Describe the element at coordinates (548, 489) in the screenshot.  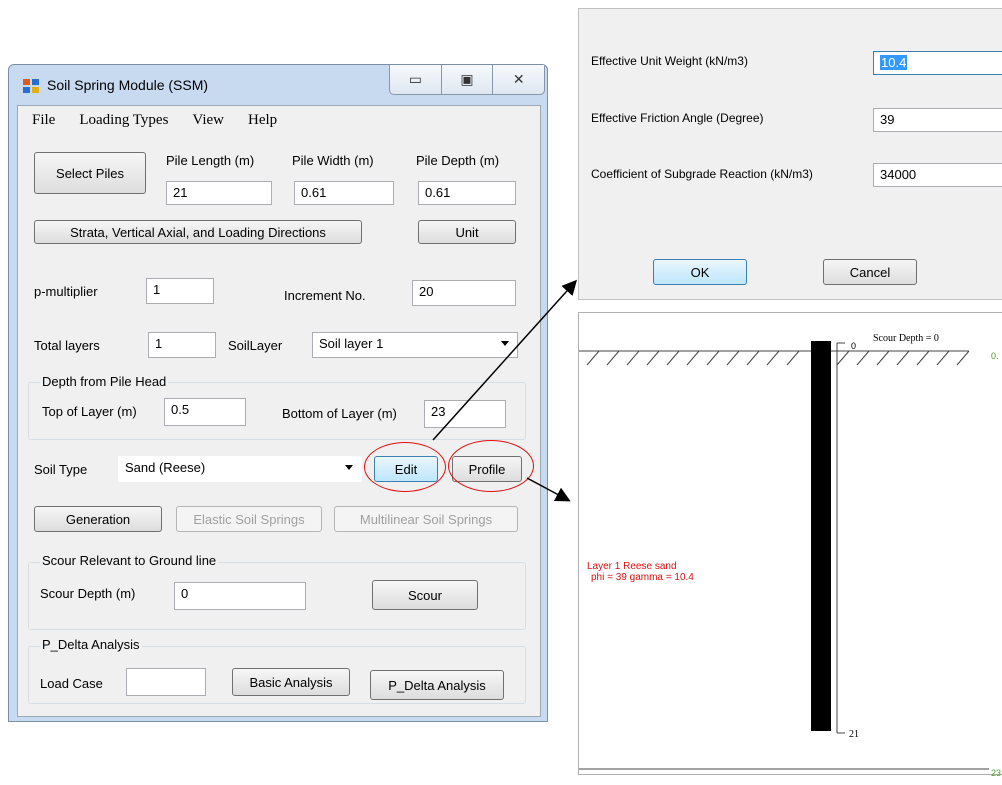
I see `profile-arrow` at that location.